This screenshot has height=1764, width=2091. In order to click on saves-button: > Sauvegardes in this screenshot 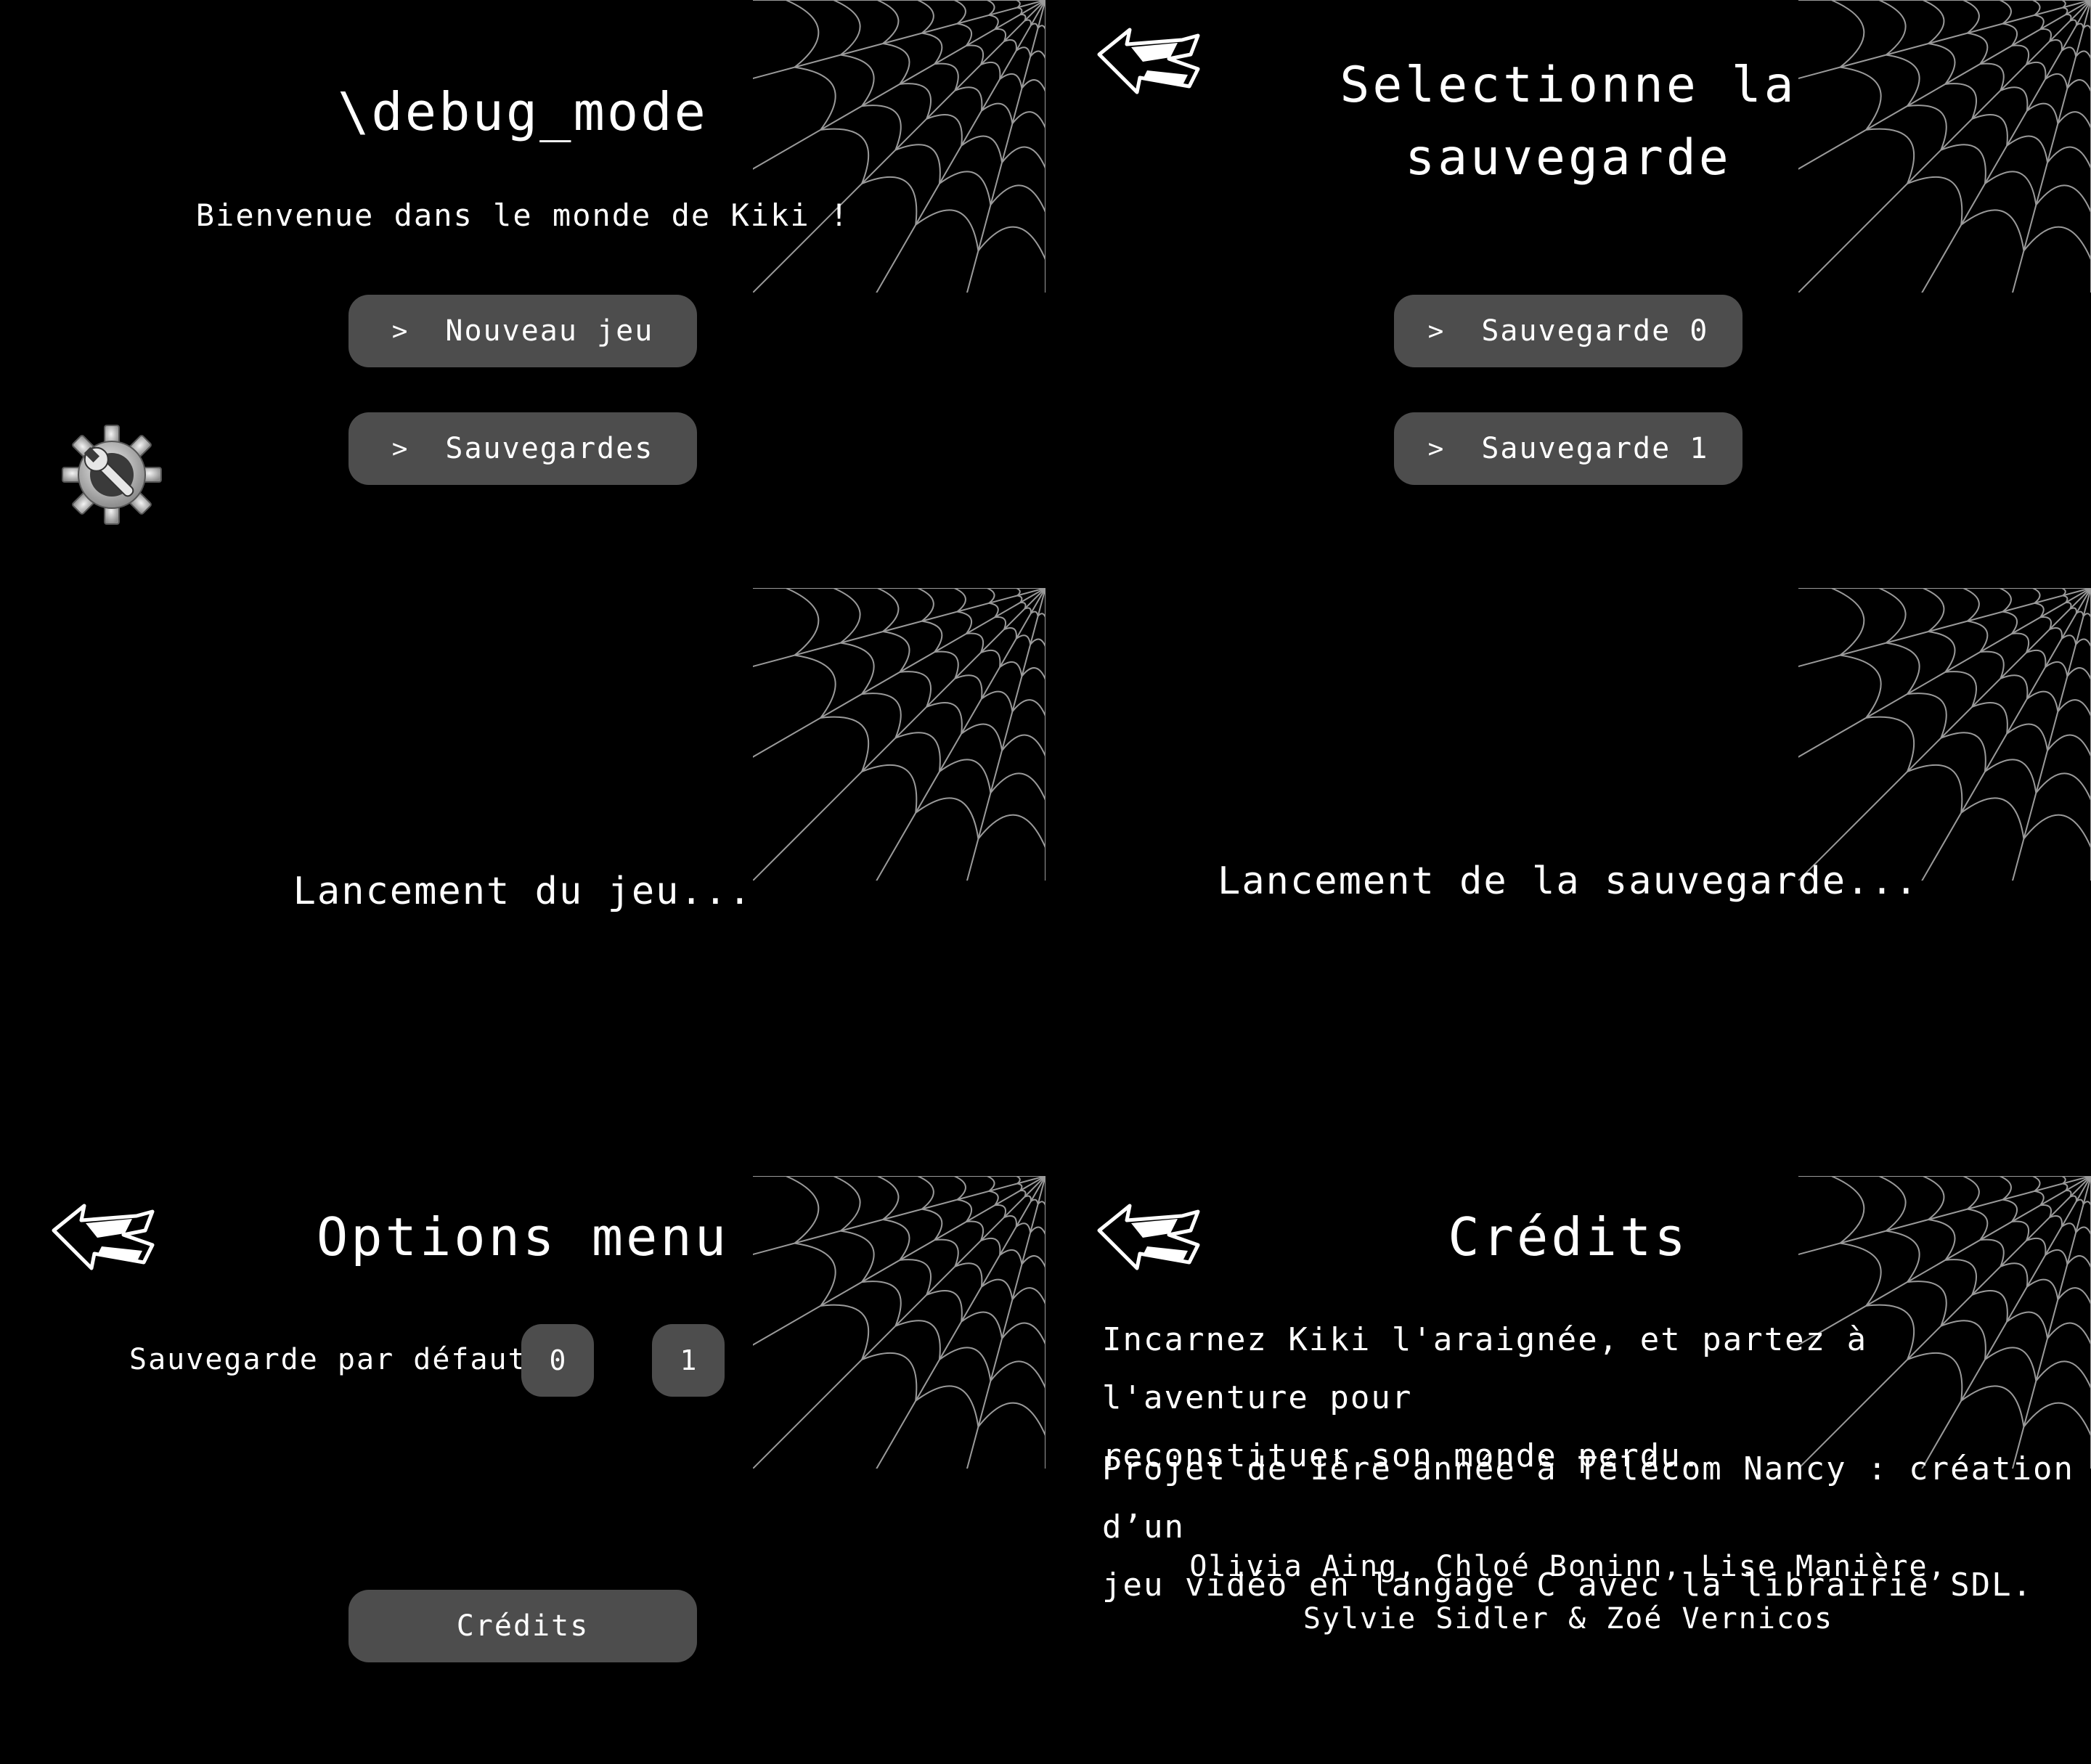, I will do `click(523, 449)`.